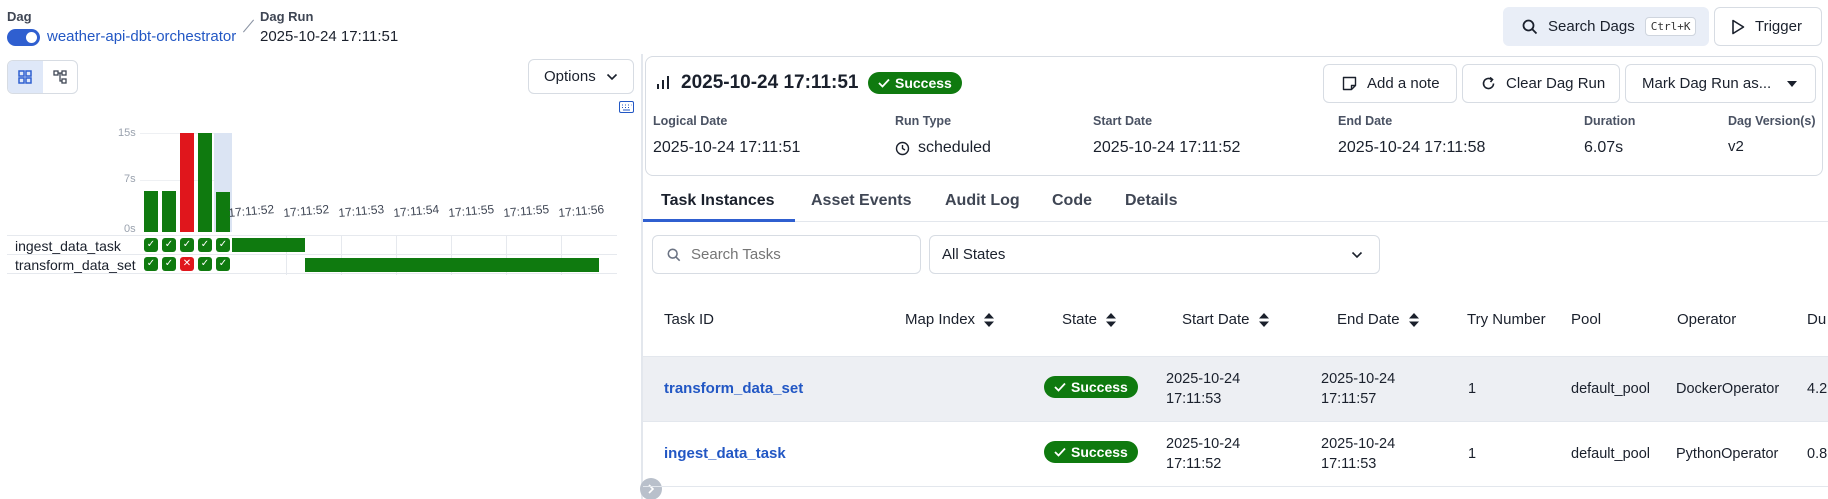  I want to click on task-id-link: ingest_data_task, so click(725, 454).